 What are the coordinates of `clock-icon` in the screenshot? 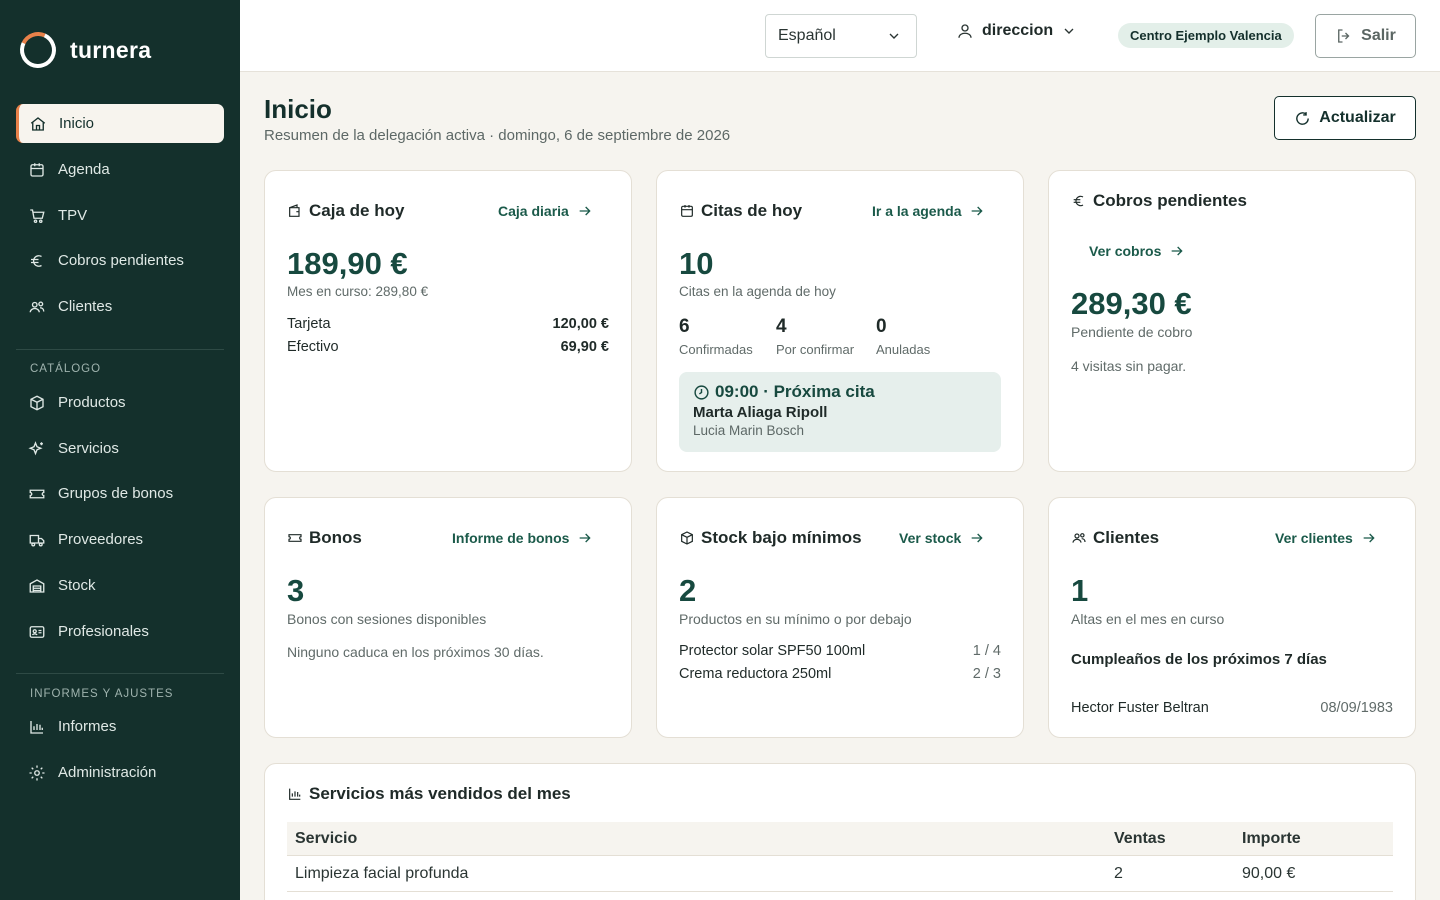 It's located at (701, 392).